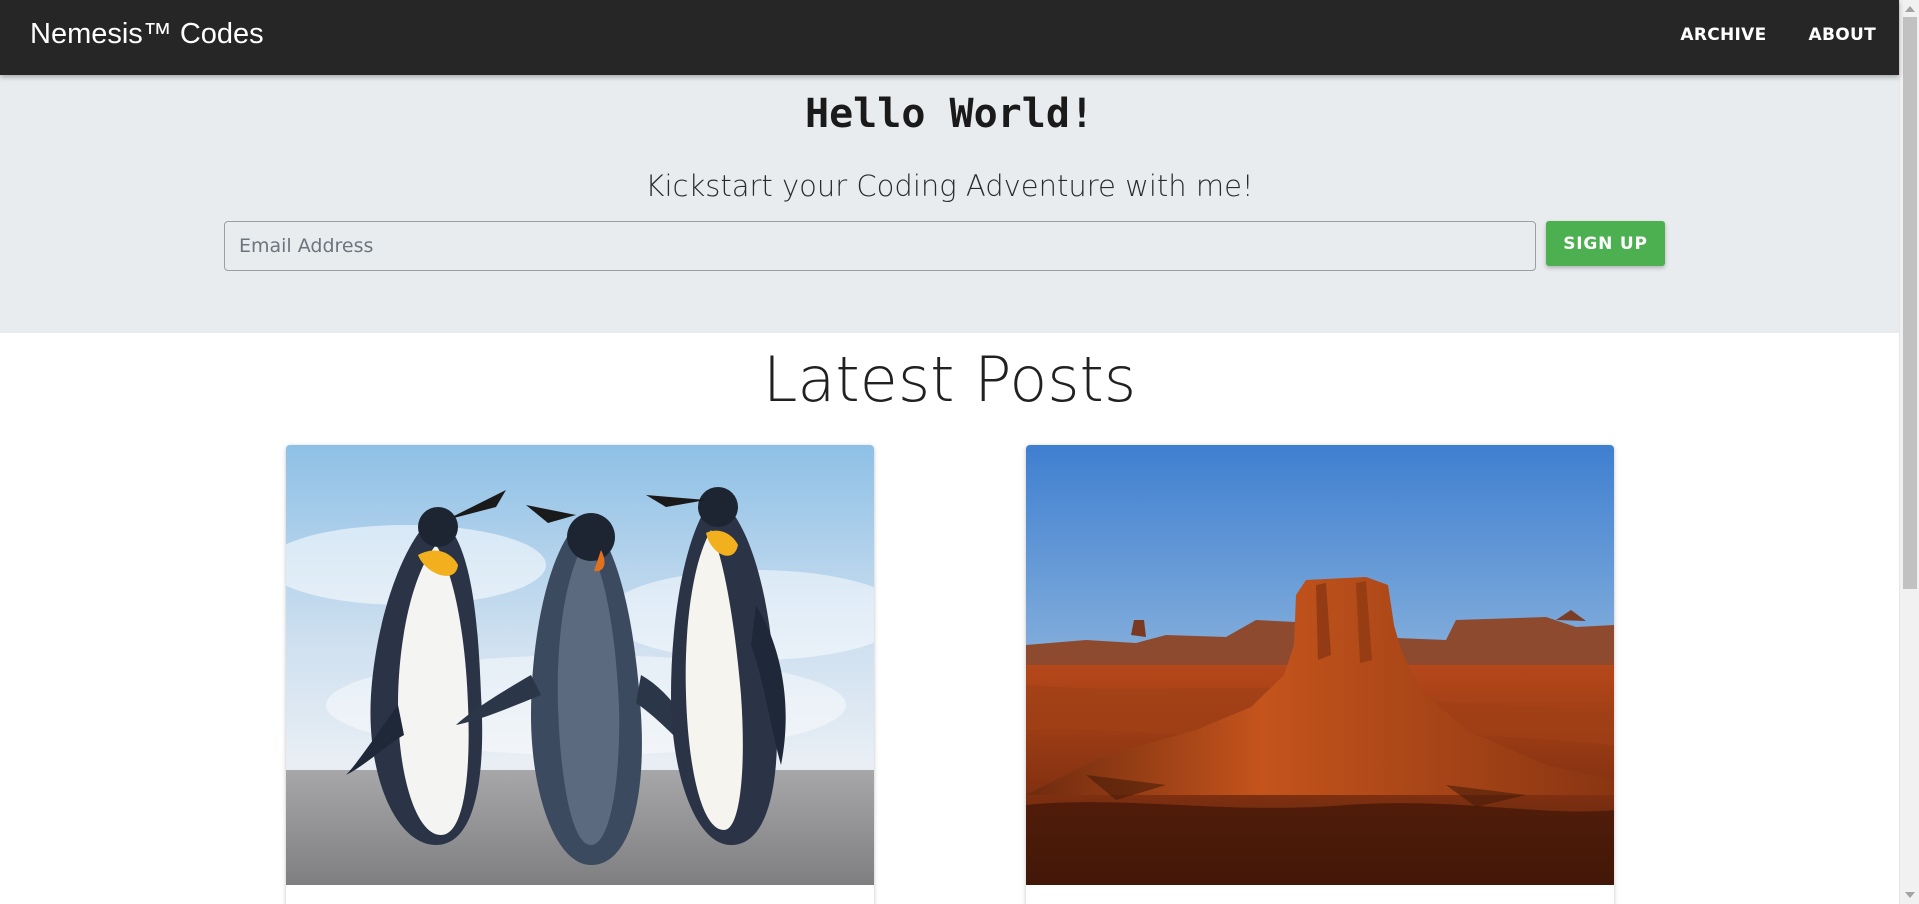  Describe the element at coordinates (1910, 895) in the screenshot. I see `scroll-down-arrow-icon` at that location.